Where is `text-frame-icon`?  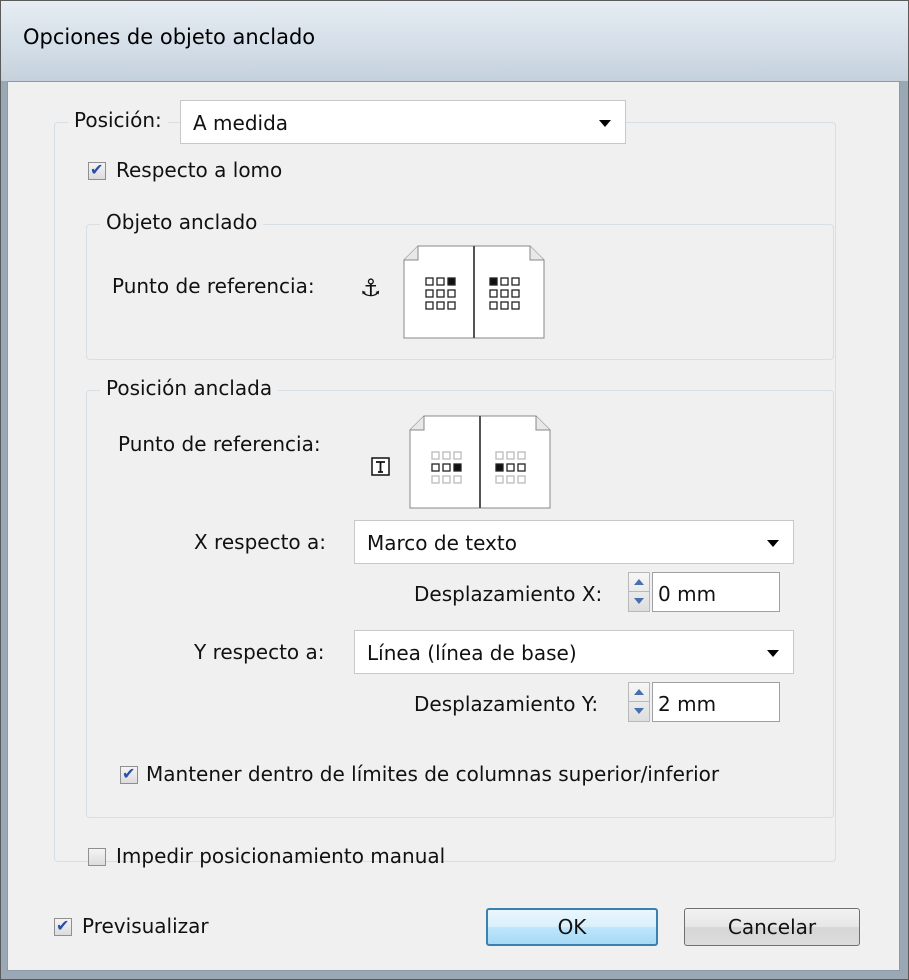
text-frame-icon is located at coordinates (380, 466).